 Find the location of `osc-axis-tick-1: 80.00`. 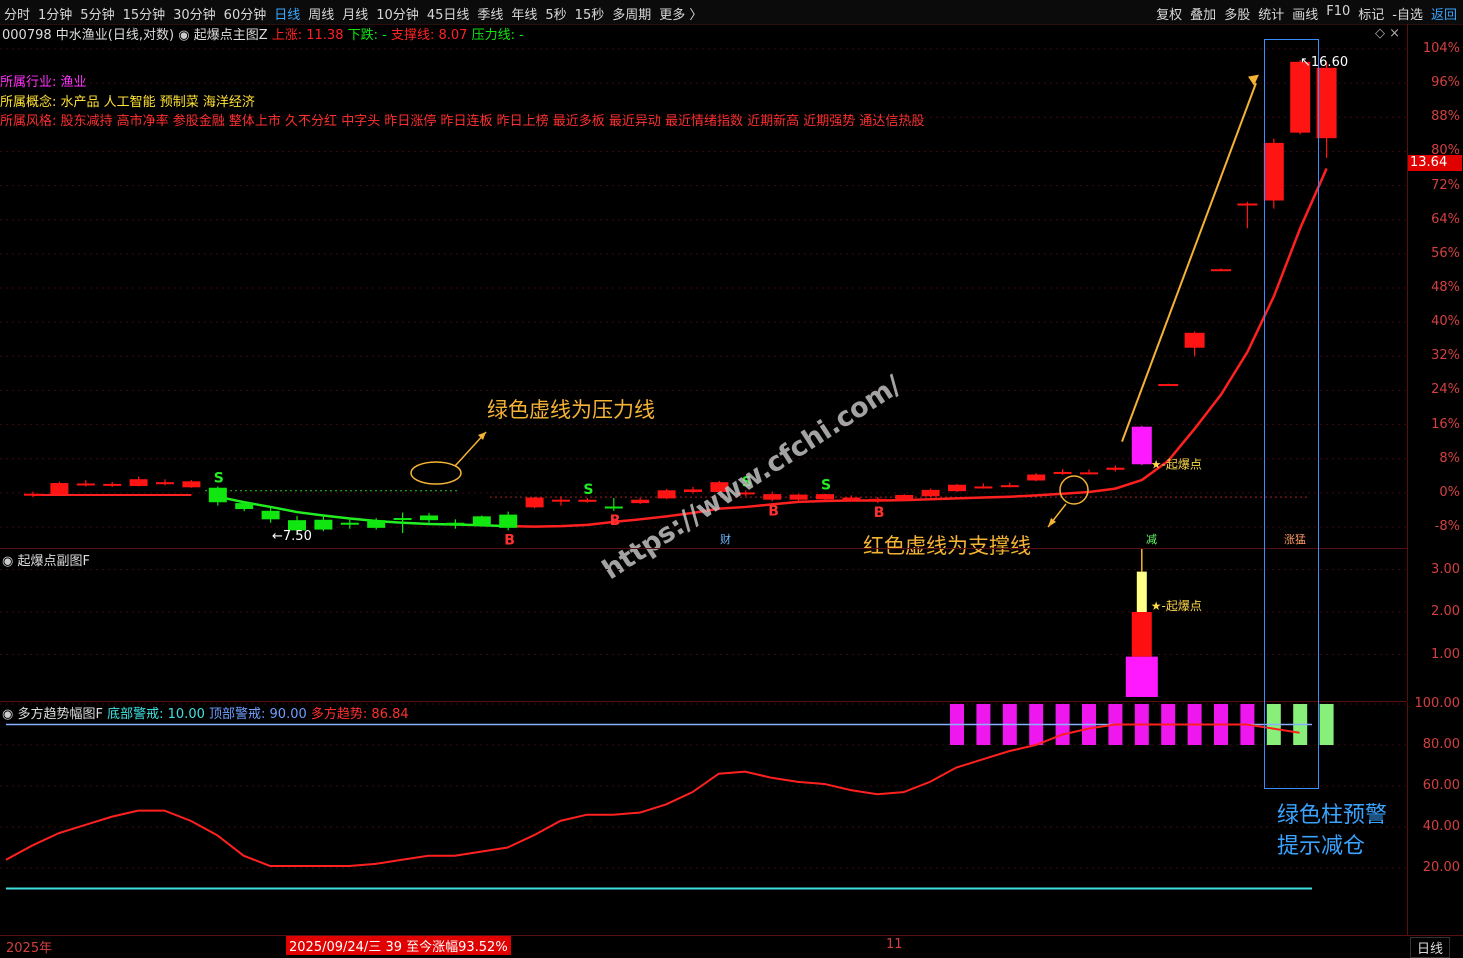

osc-axis-tick-1: 80.00 is located at coordinates (1441, 744).